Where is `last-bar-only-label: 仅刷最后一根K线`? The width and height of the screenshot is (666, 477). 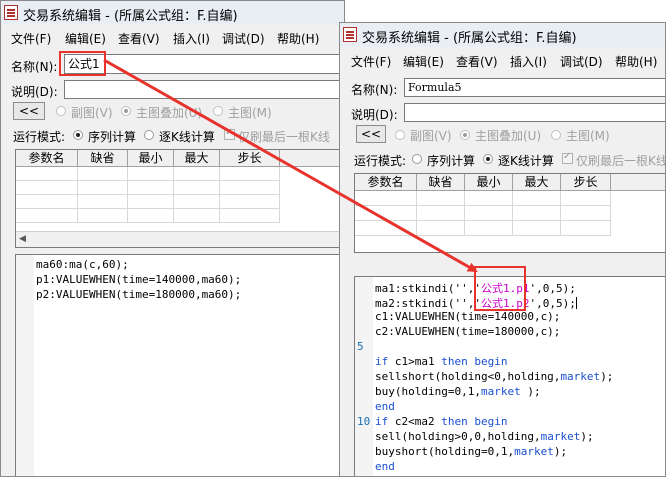 last-bar-only-label: 仅刷最后一根K线 is located at coordinates (621, 161).